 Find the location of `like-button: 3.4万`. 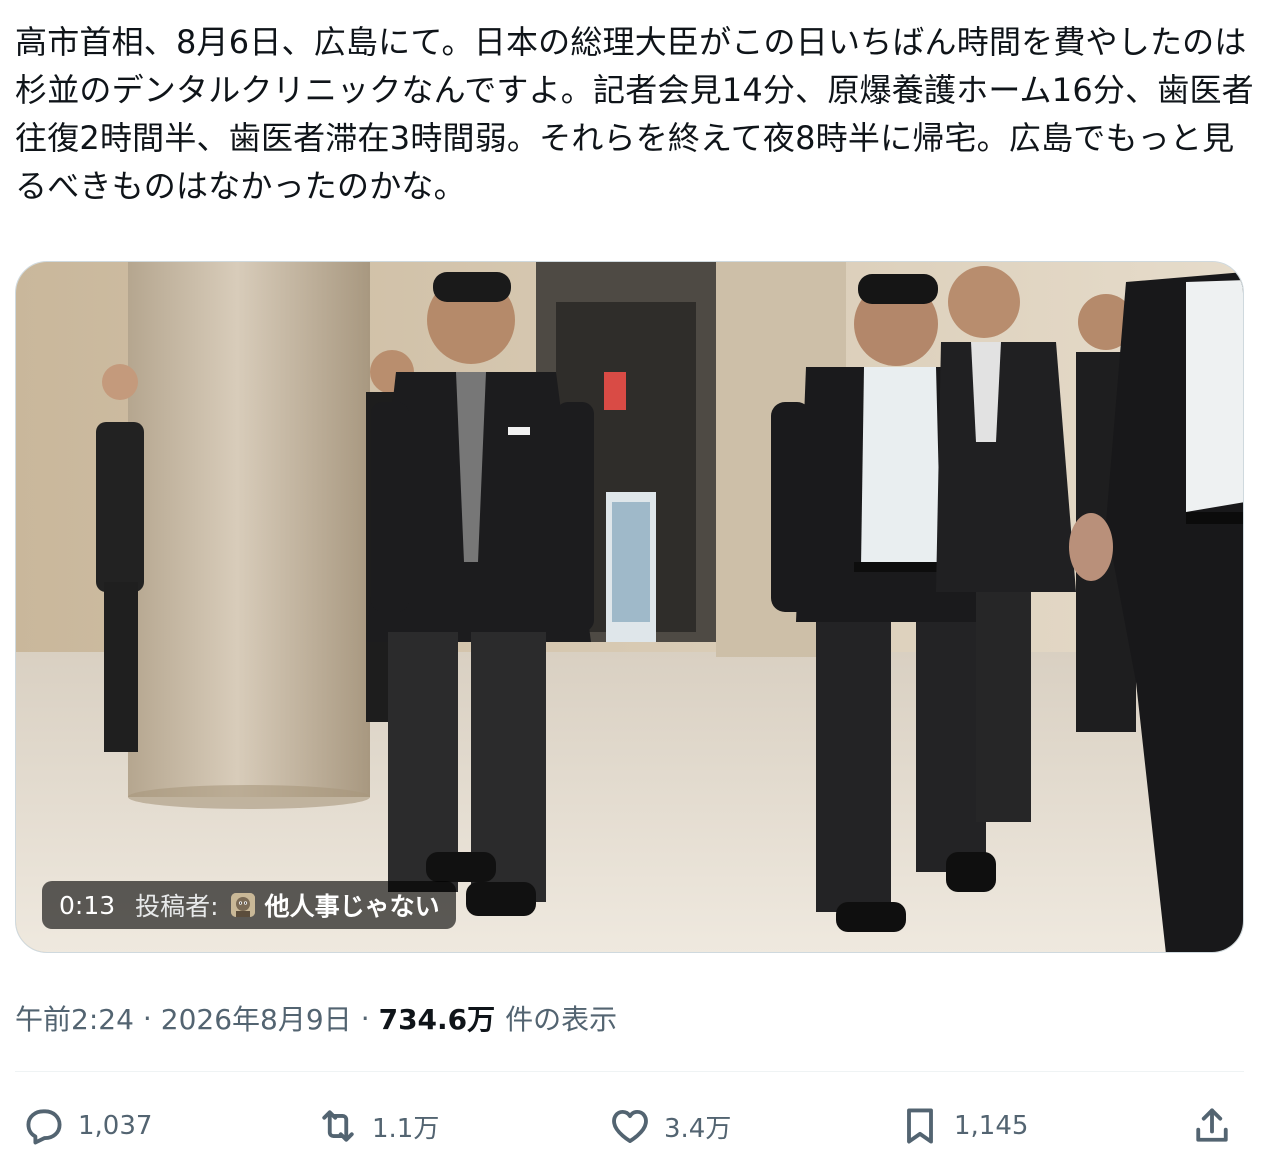

like-button: 3.4万 is located at coordinates (669, 1126).